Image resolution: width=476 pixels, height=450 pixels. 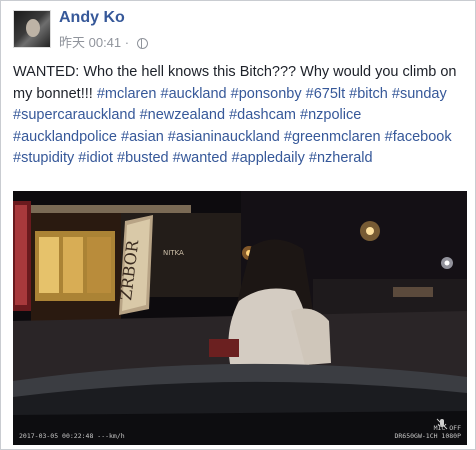 I want to click on hashtag-link: #busted, so click(x=143, y=158).